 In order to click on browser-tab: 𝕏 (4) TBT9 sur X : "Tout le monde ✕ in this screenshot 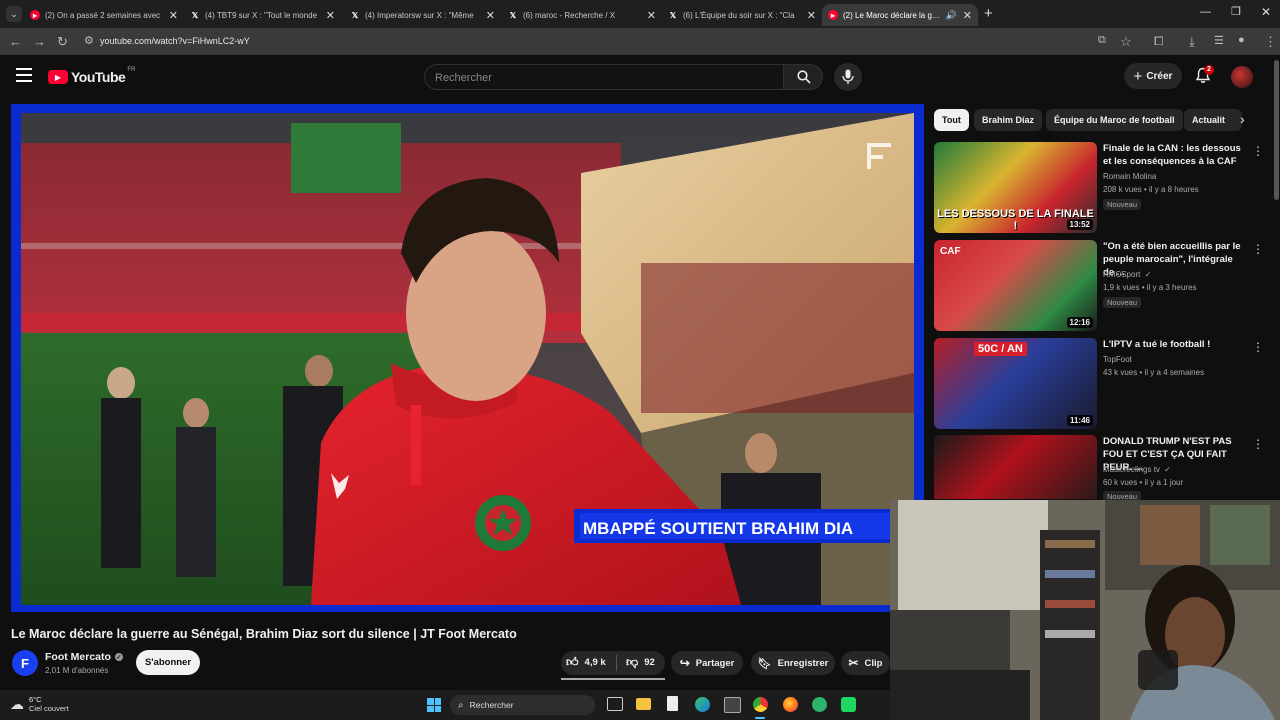, I will do `click(262, 15)`.